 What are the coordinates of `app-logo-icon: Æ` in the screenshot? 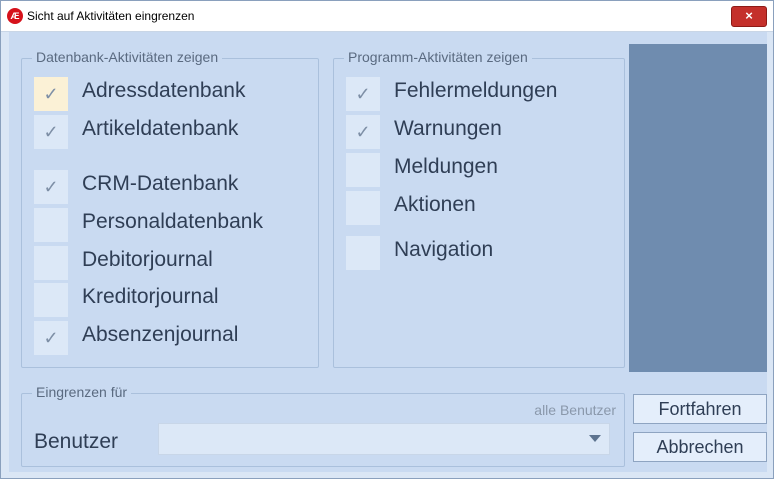 It's located at (15, 16).